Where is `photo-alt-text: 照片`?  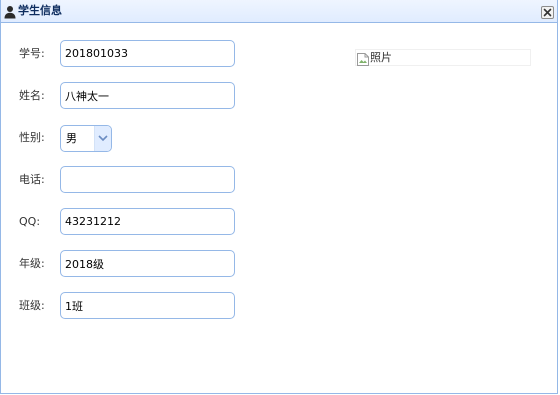 photo-alt-text: 照片 is located at coordinates (381, 57).